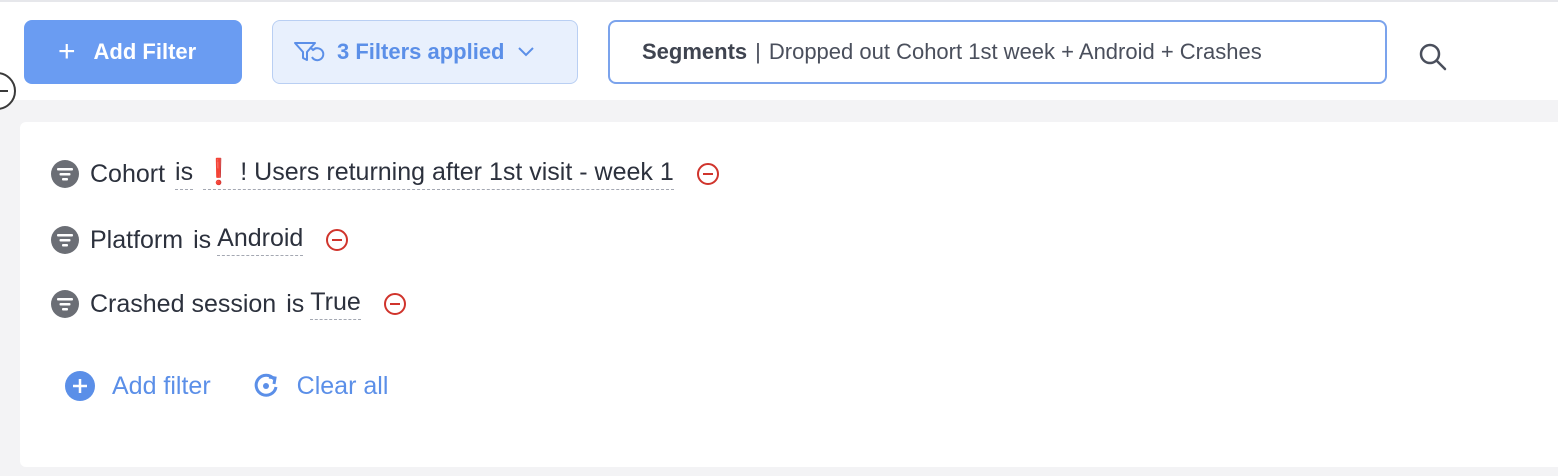  Describe the element at coordinates (8, 91) in the screenshot. I see `collapse-handle-icon` at that location.